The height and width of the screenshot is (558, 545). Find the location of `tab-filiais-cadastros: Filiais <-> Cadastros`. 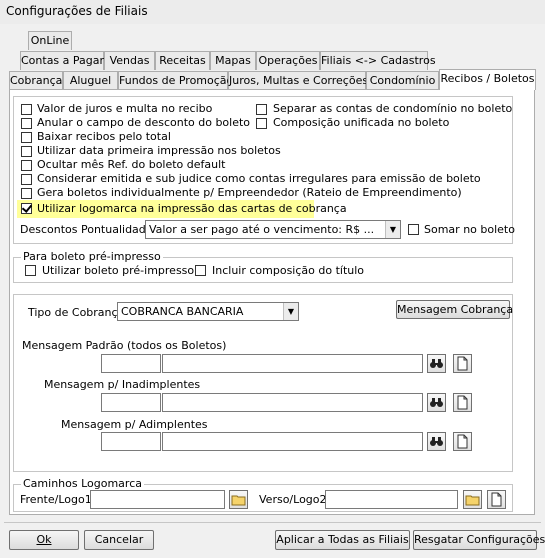

tab-filiais-cadastros: Filiais <-> Cadastros is located at coordinates (378, 60).